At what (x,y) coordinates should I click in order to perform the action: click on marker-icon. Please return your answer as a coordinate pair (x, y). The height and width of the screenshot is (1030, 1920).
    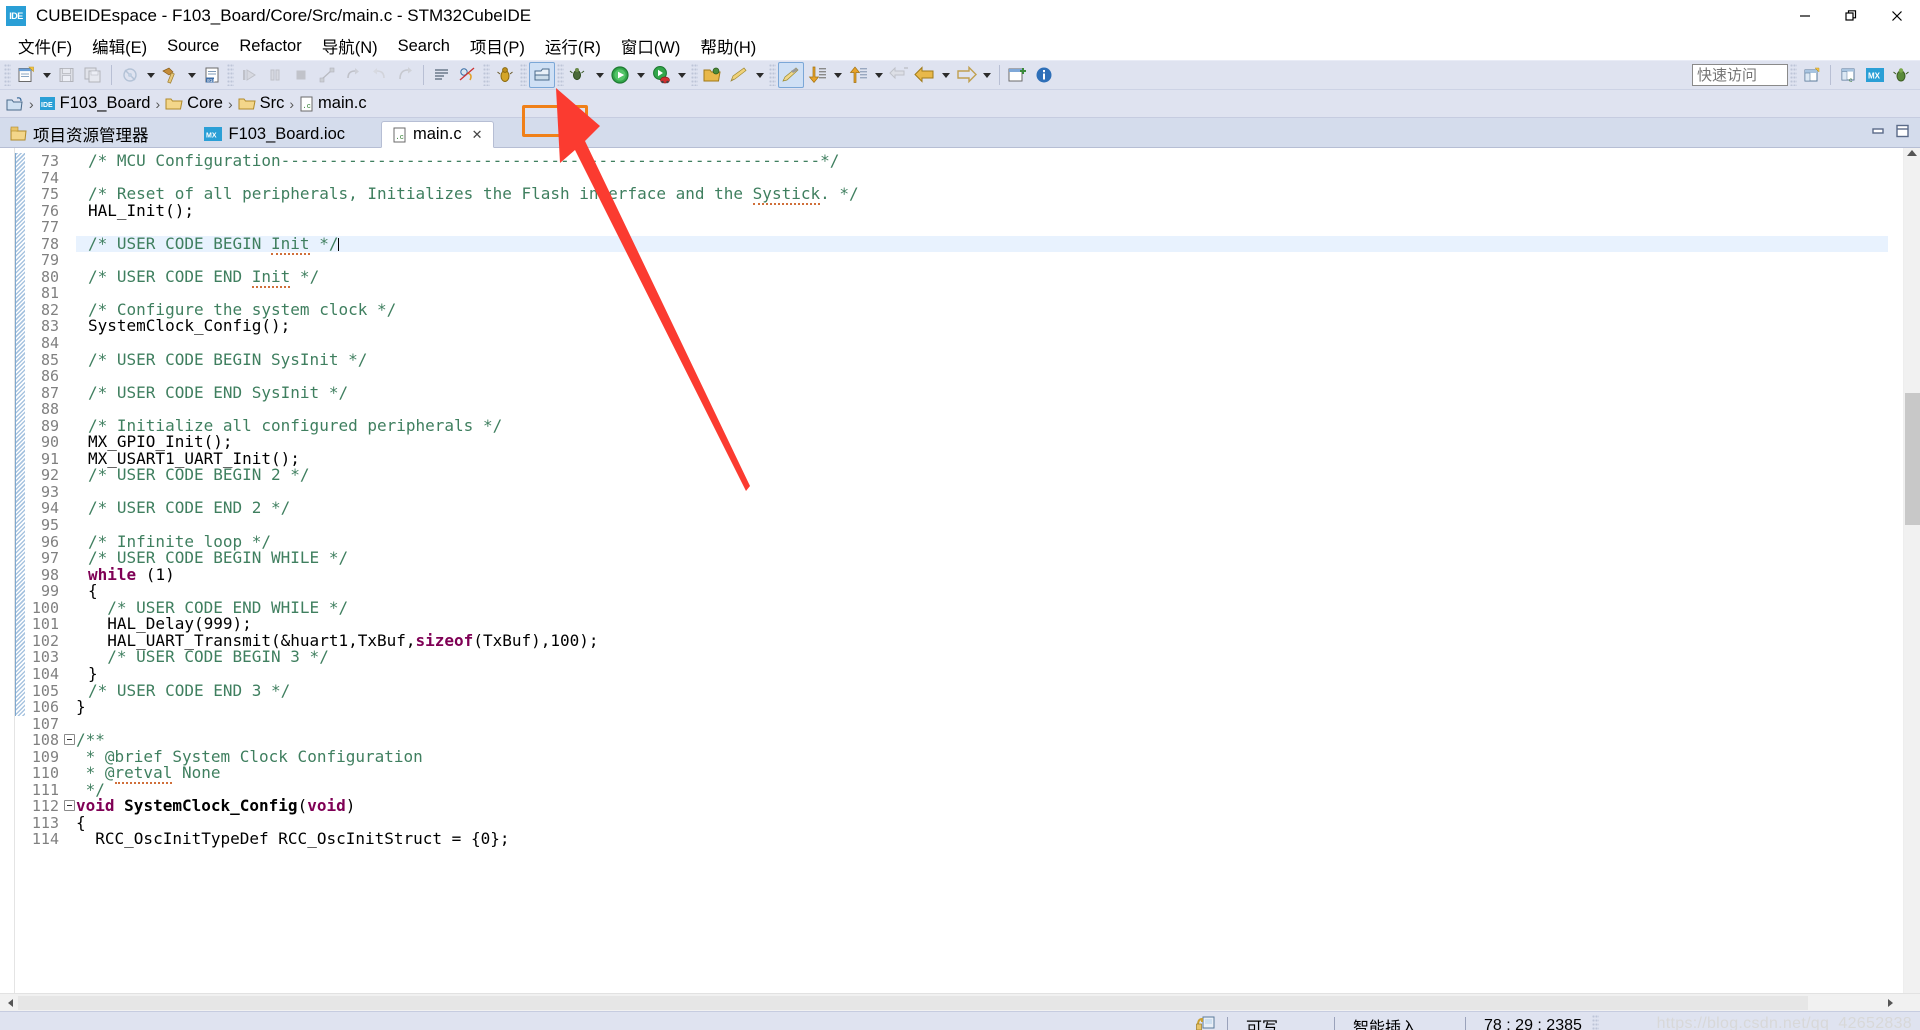
    Looking at the image, I should click on (791, 75).